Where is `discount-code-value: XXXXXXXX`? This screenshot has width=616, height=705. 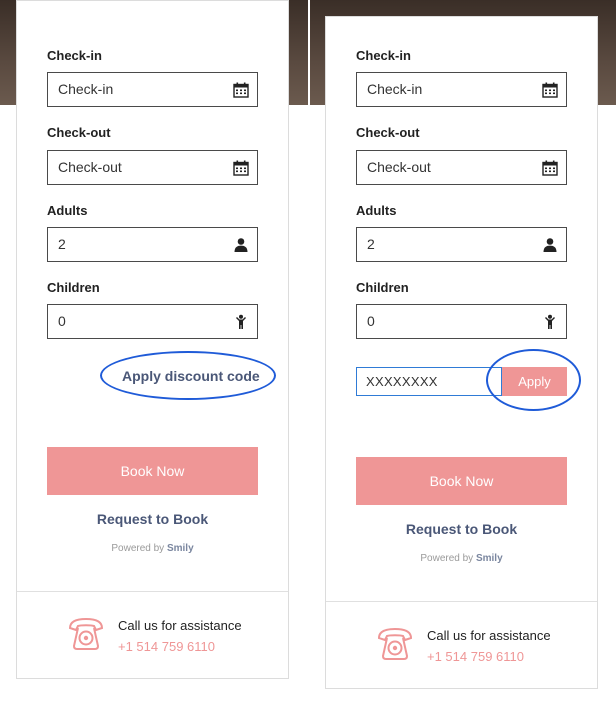 discount-code-value: XXXXXXXX is located at coordinates (402, 381).